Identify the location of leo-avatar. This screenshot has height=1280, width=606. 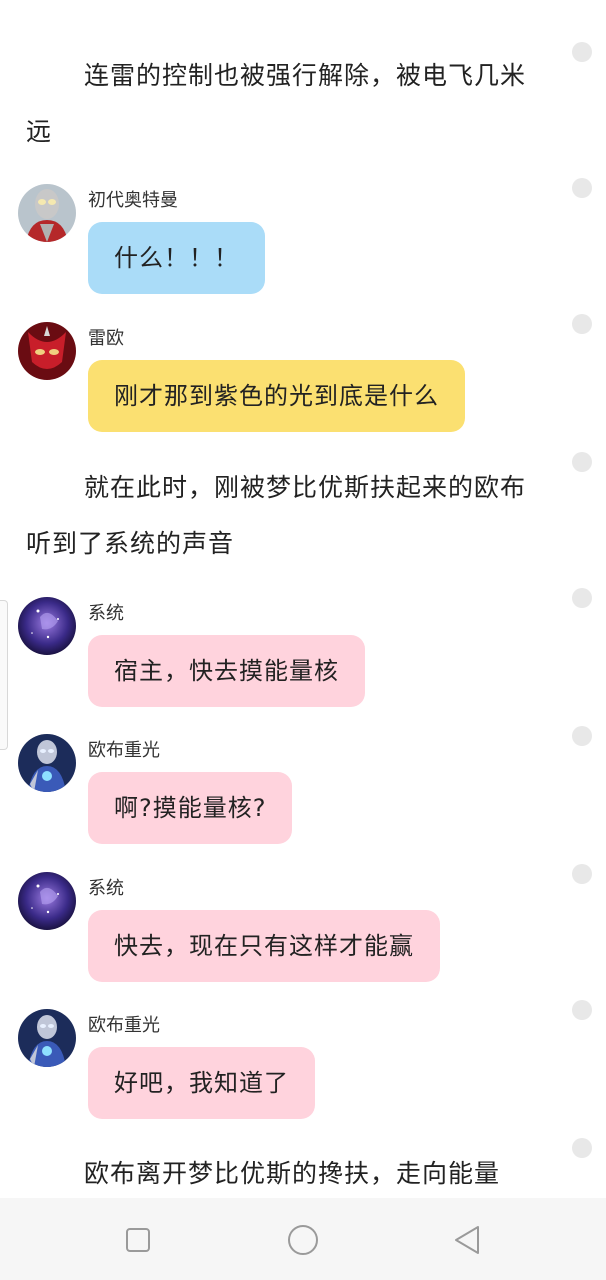
(47, 351).